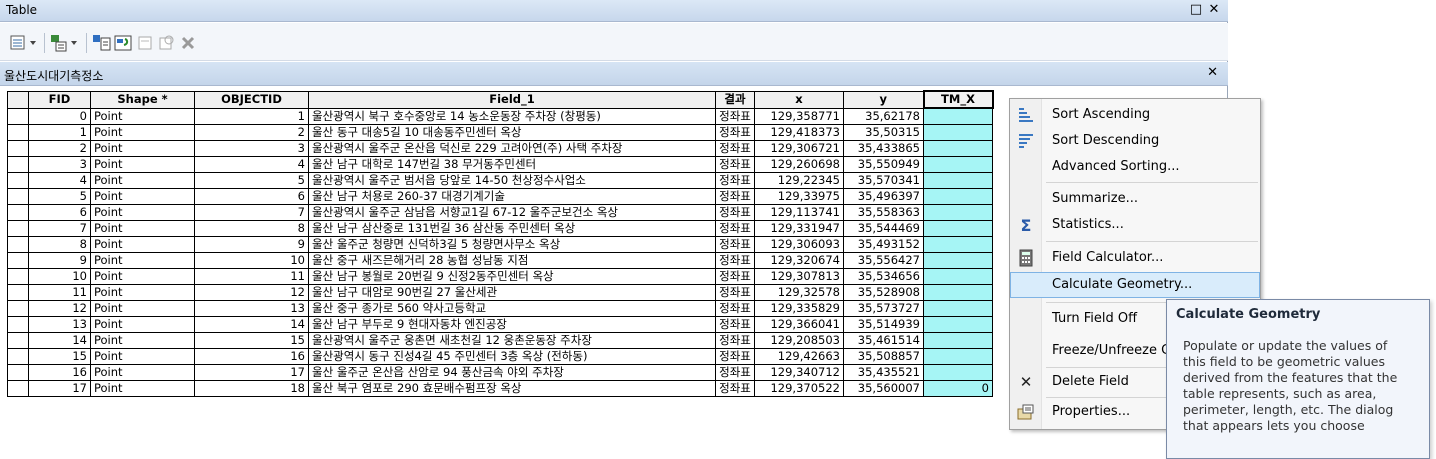 The image size is (1436, 459). What do you see at coordinates (251, 292) in the screenshot?
I see `table-cell: 12` at bounding box center [251, 292].